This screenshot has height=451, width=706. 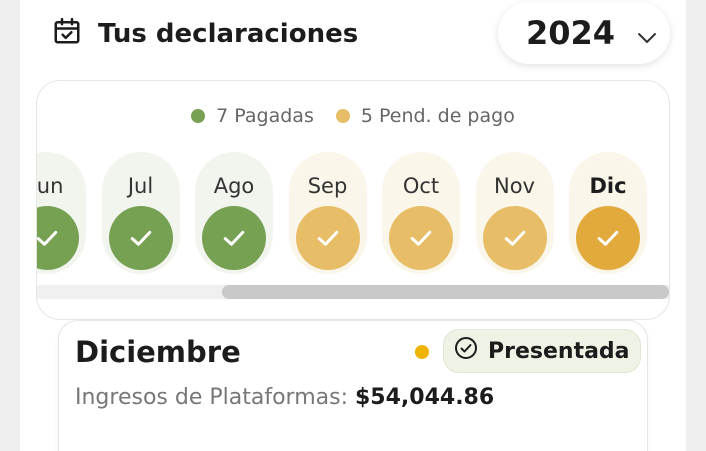 What do you see at coordinates (265, 116) in the screenshot?
I see `legend-paid-label: 7 Pagadas` at bounding box center [265, 116].